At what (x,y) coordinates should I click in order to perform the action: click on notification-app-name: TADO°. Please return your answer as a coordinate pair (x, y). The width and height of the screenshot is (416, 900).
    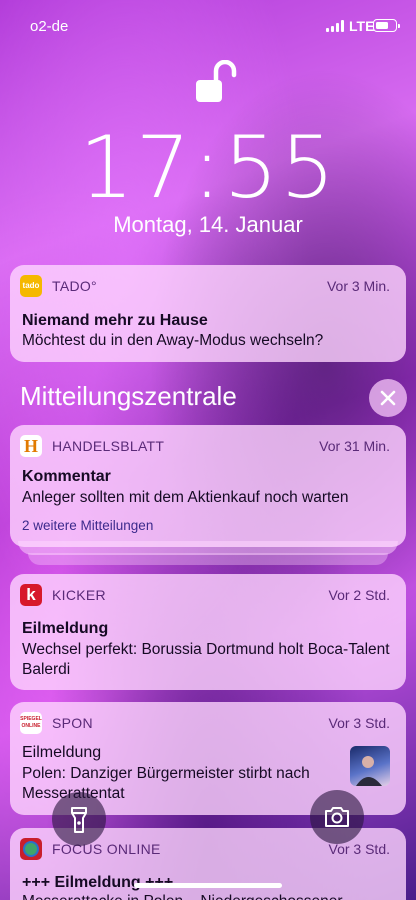
    Looking at the image, I should click on (74, 286).